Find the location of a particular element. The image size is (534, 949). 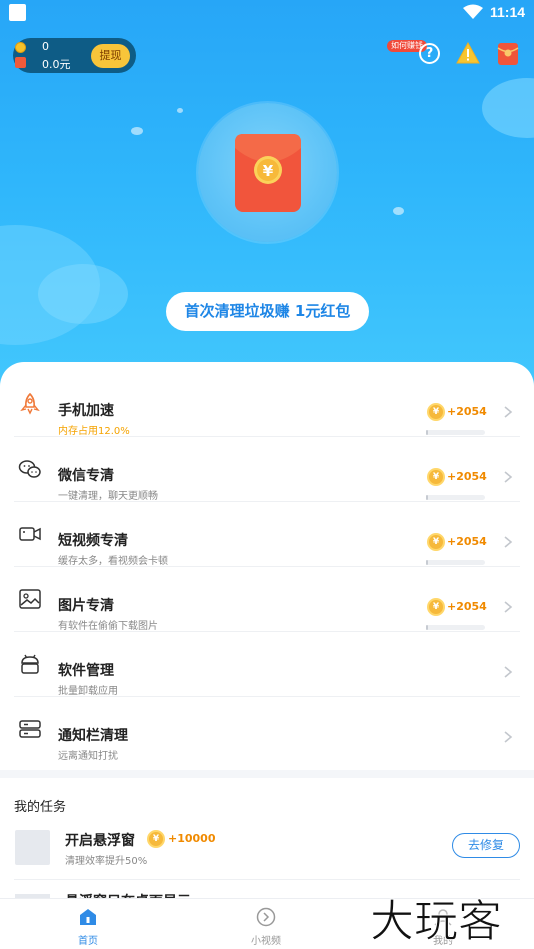

item-title: 微信专清 is located at coordinates (86, 476).